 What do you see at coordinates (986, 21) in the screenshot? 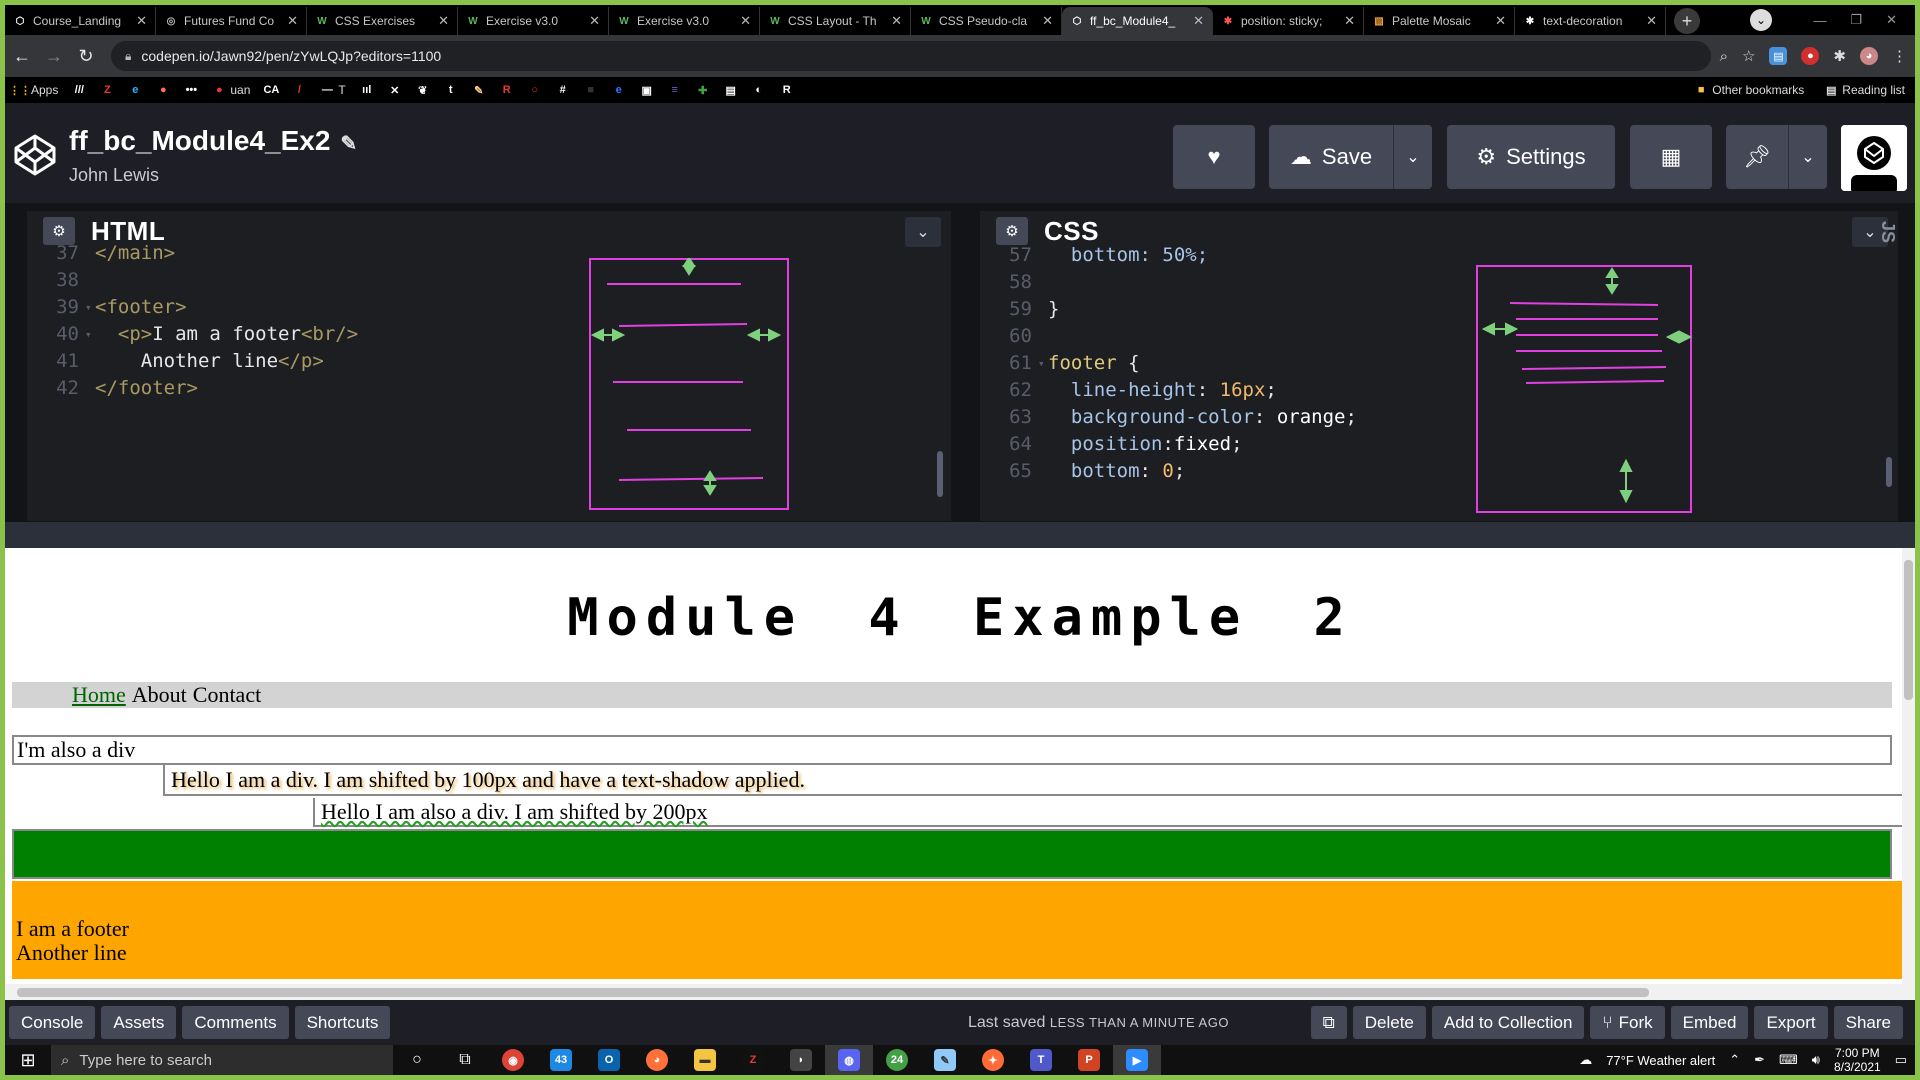
I see `browser-tab: W CSS Pseudo-cla ✕` at bounding box center [986, 21].